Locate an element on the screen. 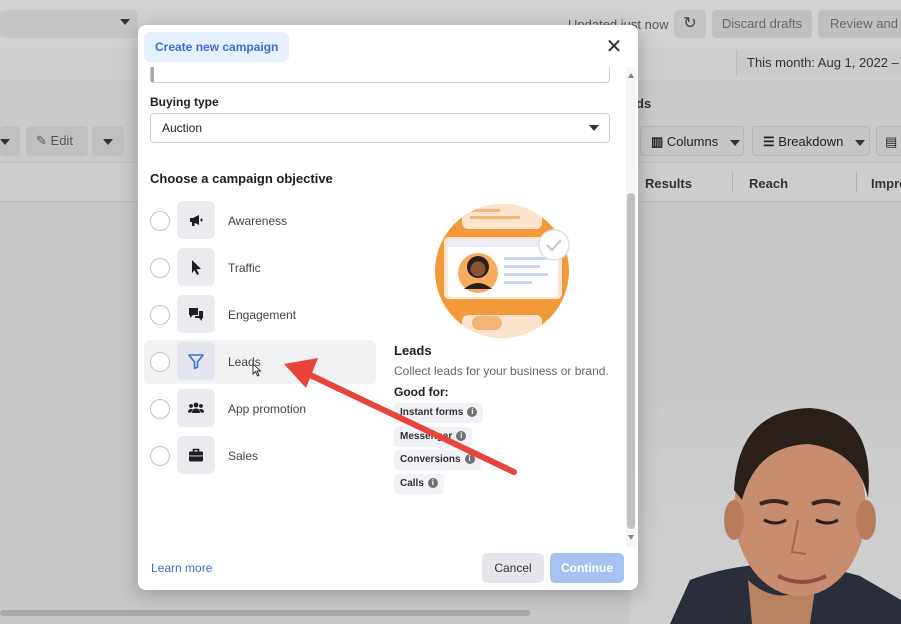  cursor-icon is located at coordinates (196, 267).